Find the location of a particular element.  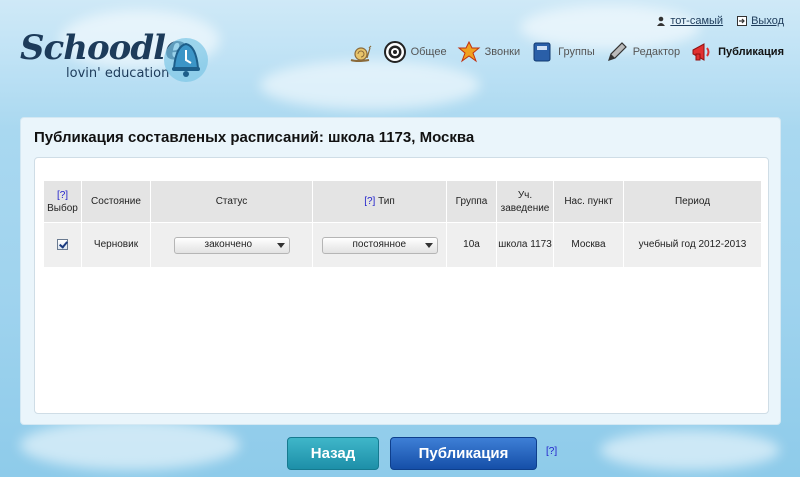

cell-state: Черновик is located at coordinates (116, 245).